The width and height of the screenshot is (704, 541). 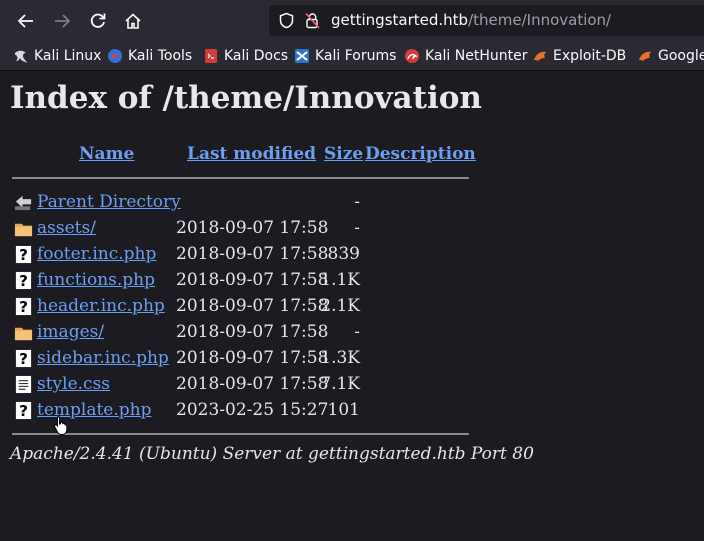 What do you see at coordinates (240, 178) in the screenshot?
I see `header-divider` at bounding box center [240, 178].